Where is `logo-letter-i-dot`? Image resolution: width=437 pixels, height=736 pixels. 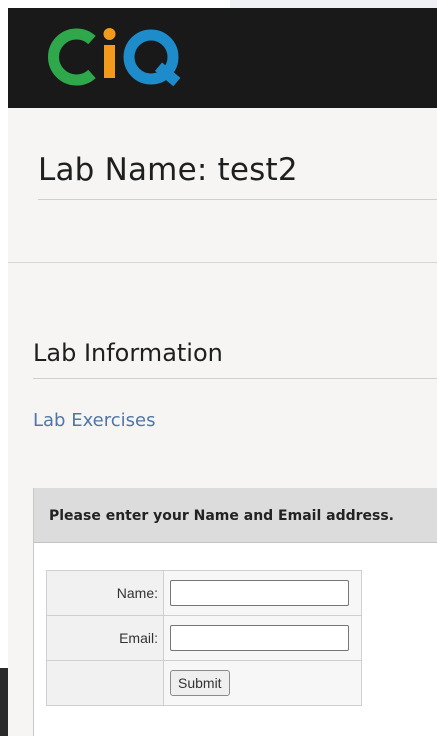
logo-letter-i-dot is located at coordinates (109, 34).